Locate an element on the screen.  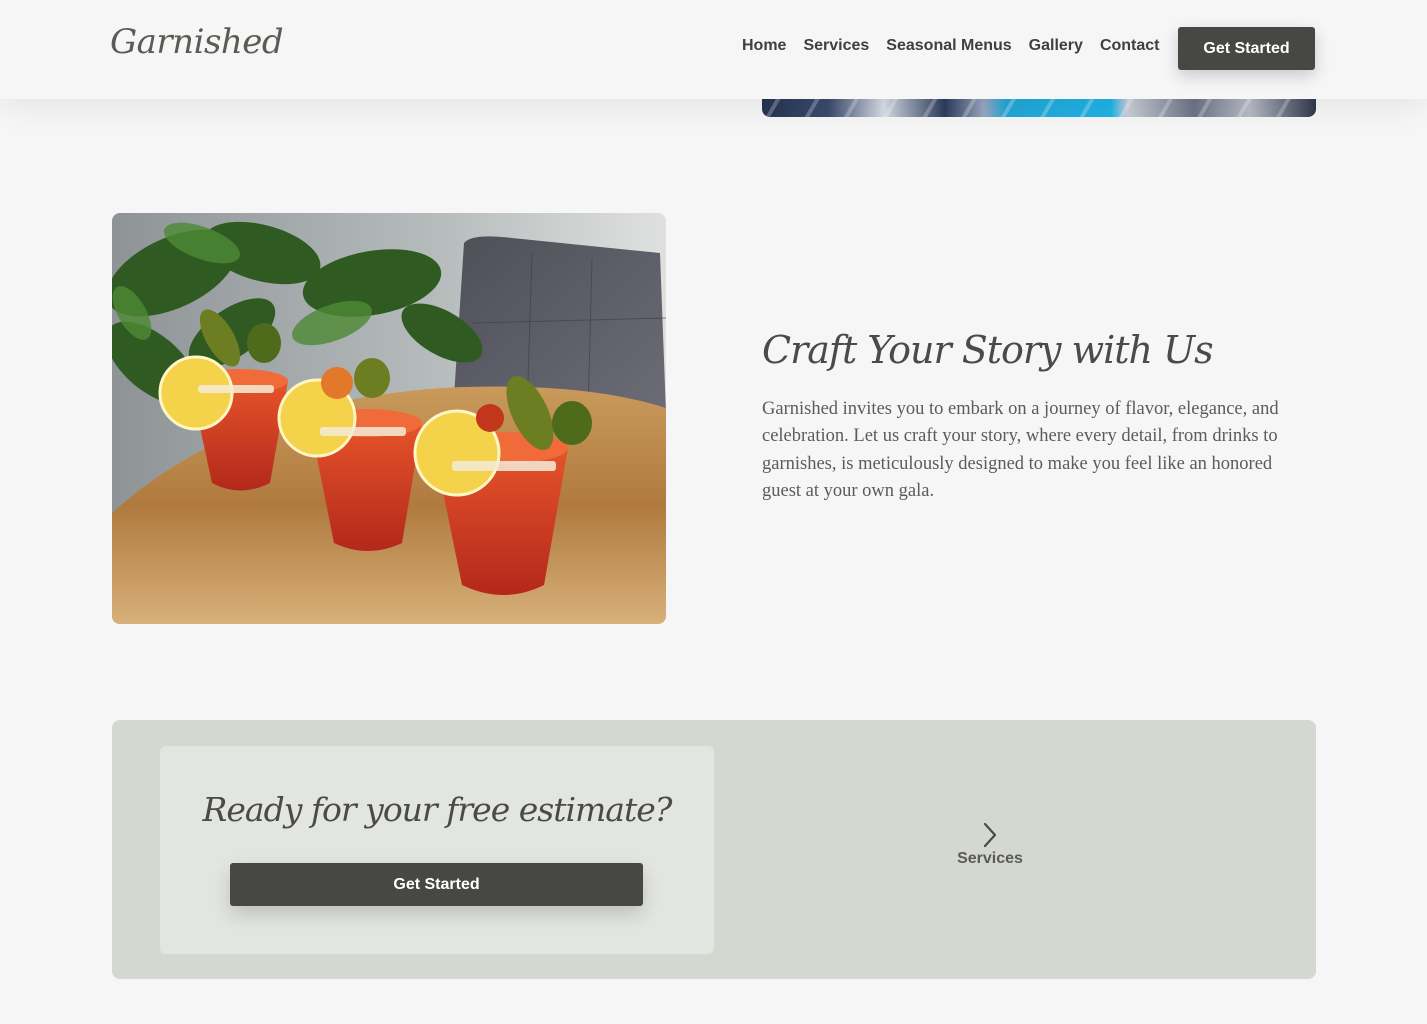
story-title: Craft Your Story with Us is located at coordinates (988, 350).